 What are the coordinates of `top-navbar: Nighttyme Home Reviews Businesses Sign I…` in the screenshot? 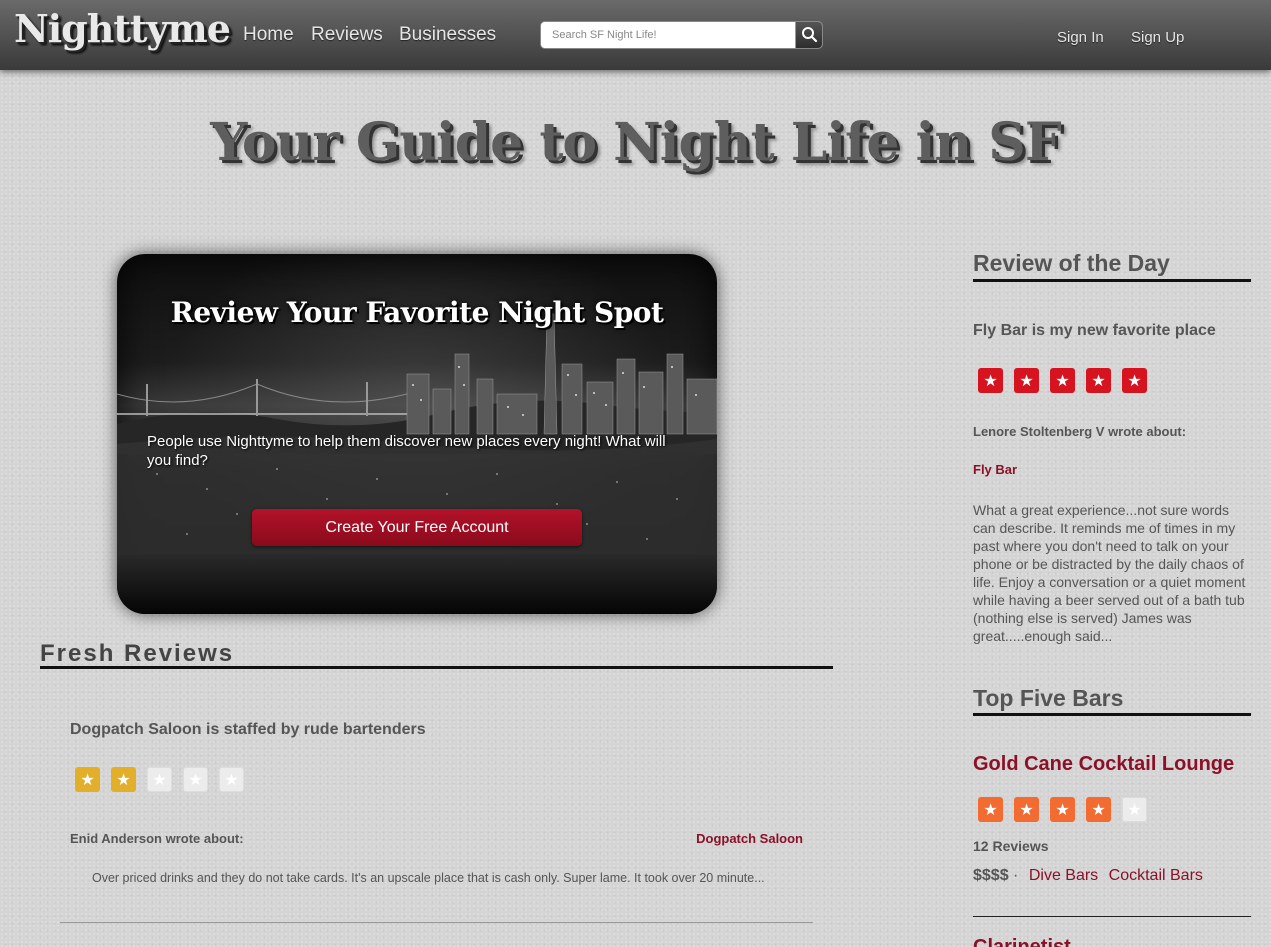 It's located at (635, 35).